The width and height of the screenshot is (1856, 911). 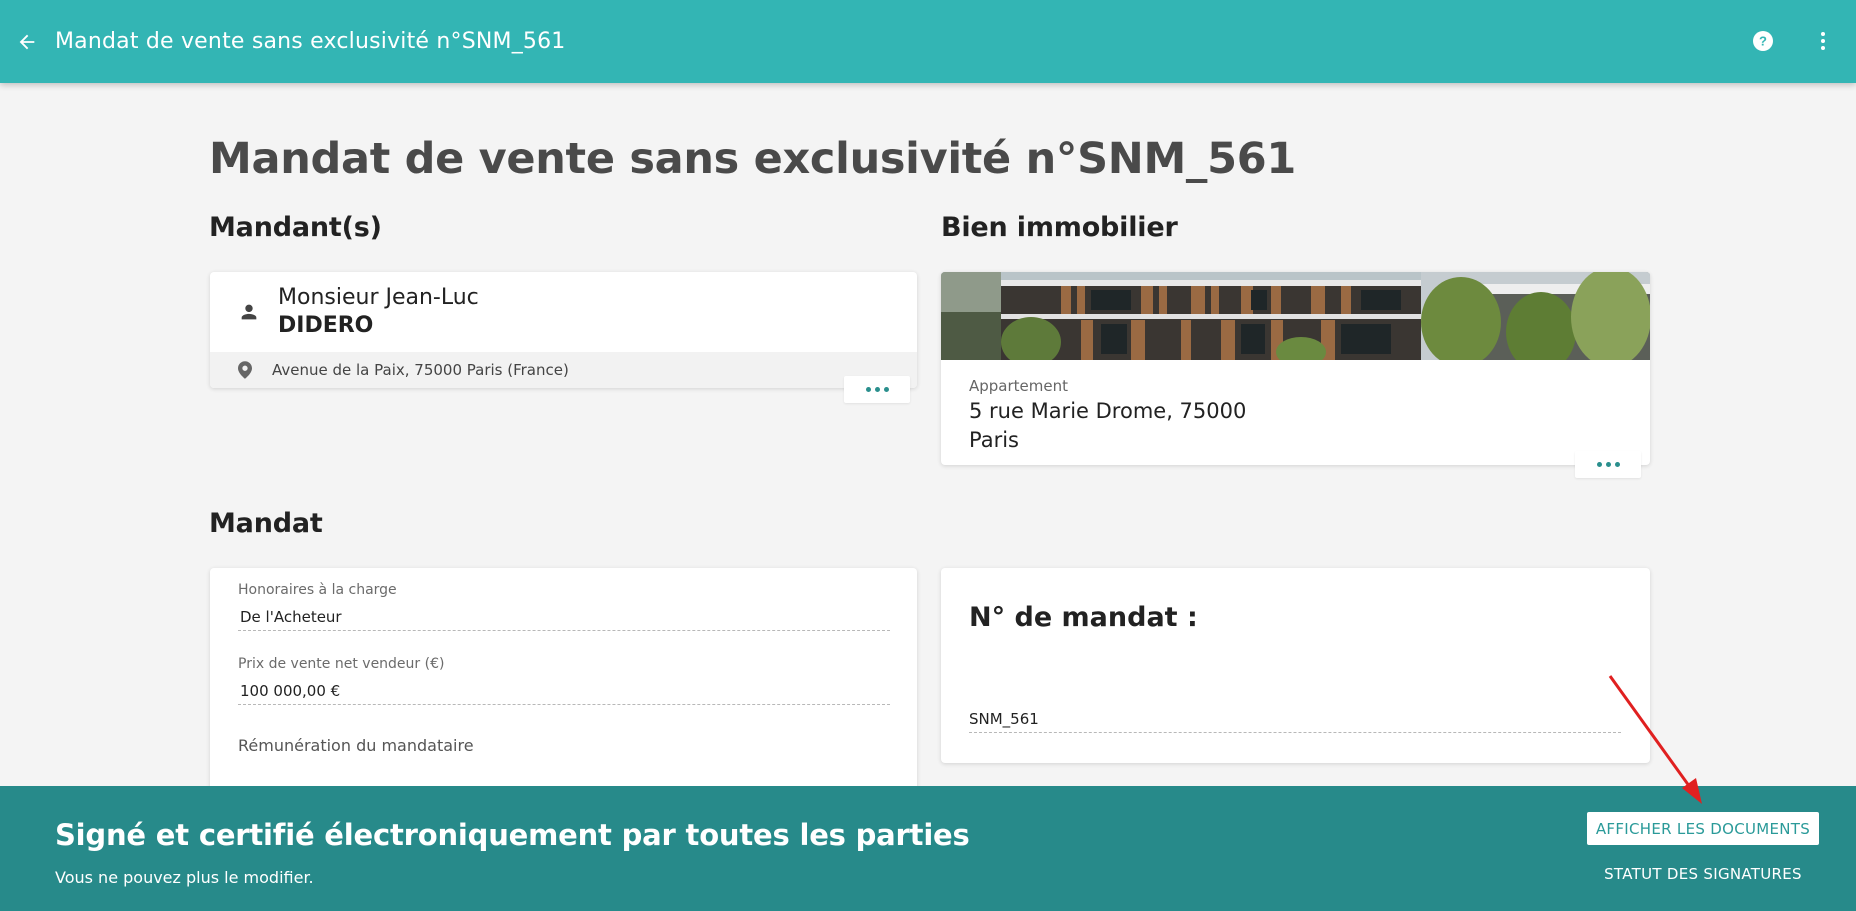 What do you see at coordinates (245, 370) in the screenshot?
I see `location-pin-icon` at bounding box center [245, 370].